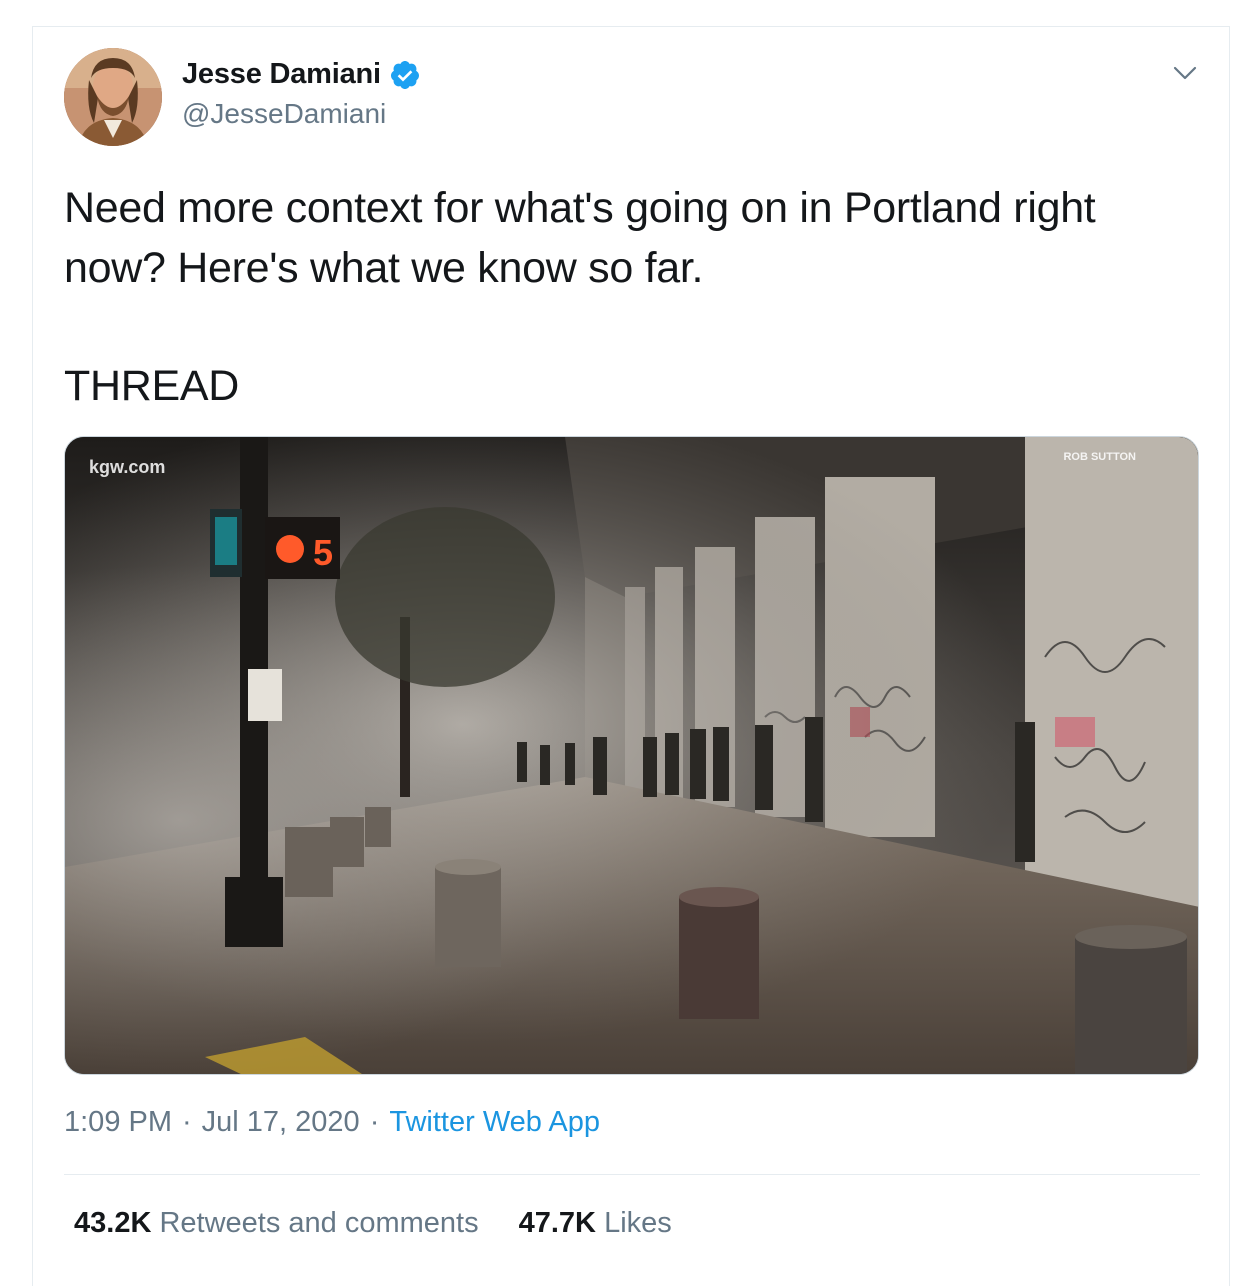 The image size is (1242, 1286). What do you see at coordinates (284, 114) in the screenshot?
I see `author-handle: @JesseDamiani` at bounding box center [284, 114].